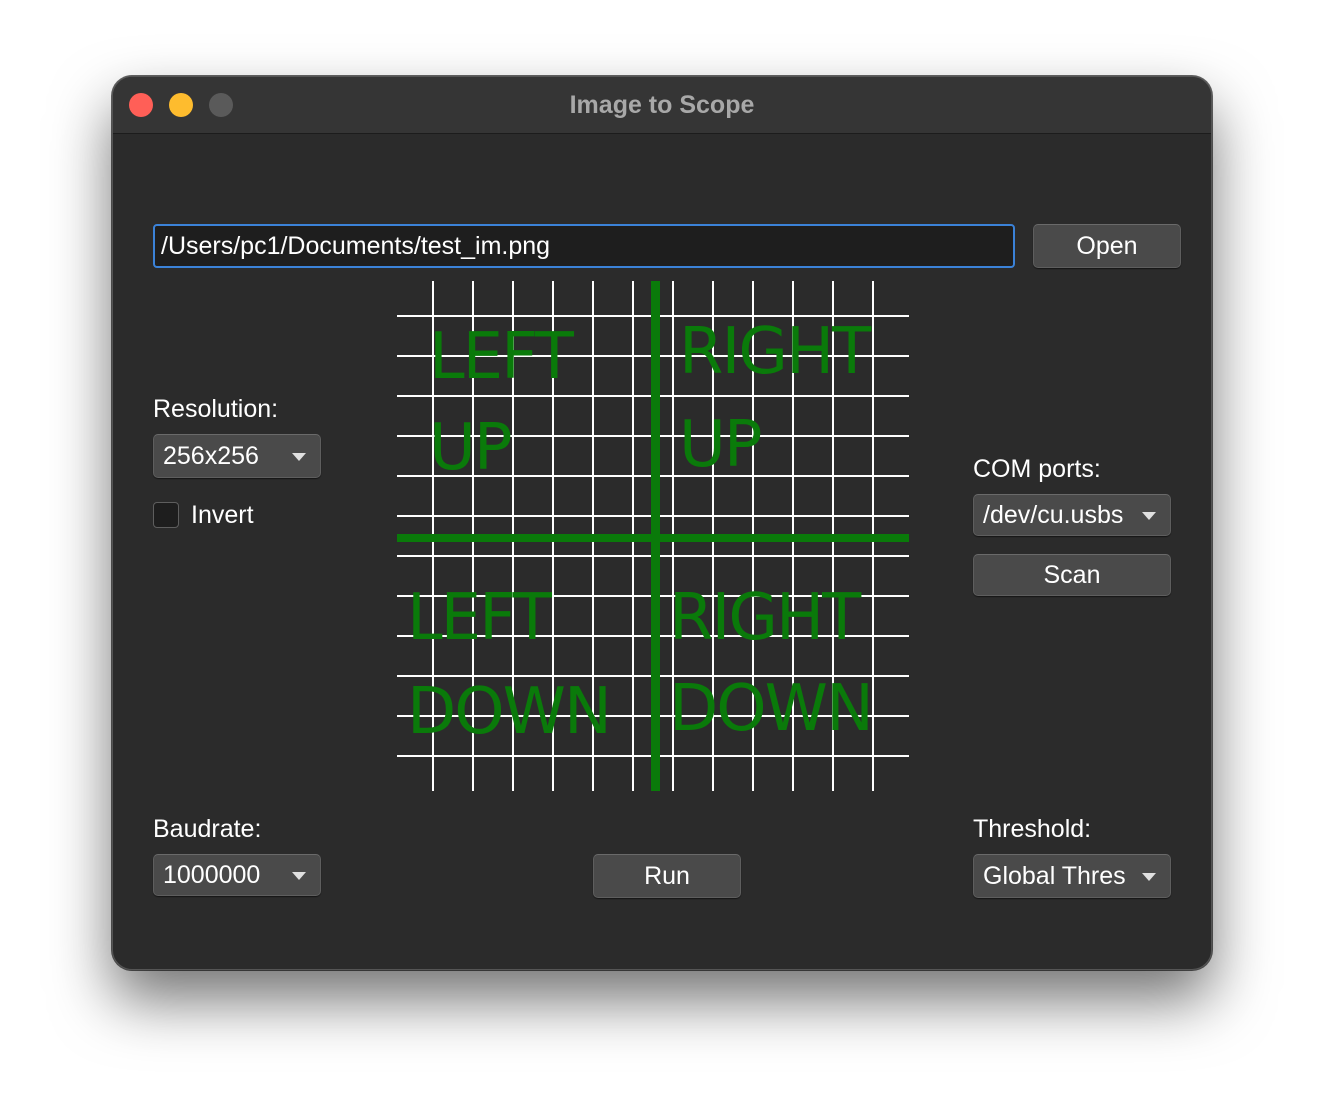 The image size is (1324, 1120). What do you see at coordinates (765, 618) in the screenshot?
I see `quadrant-bottom-right-line1: RIGHT` at bounding box center [765, 618].